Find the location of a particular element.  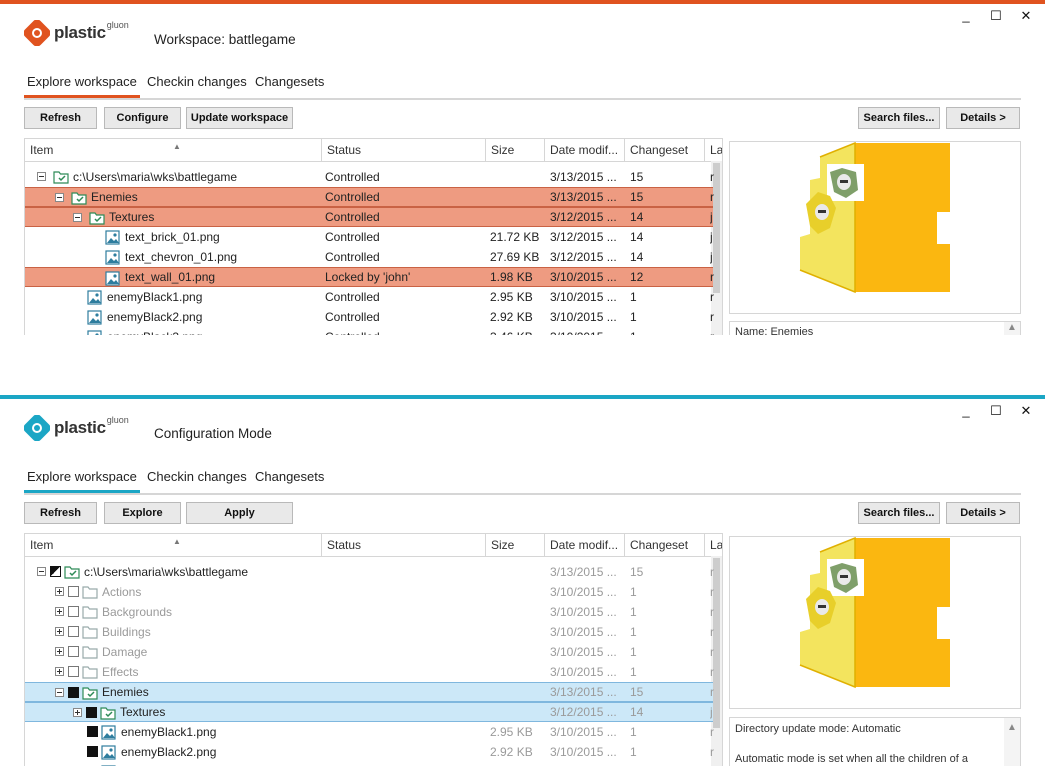

table-row: Textures 3/12/2015 ... 14 j is located at coordinates (369, 712).